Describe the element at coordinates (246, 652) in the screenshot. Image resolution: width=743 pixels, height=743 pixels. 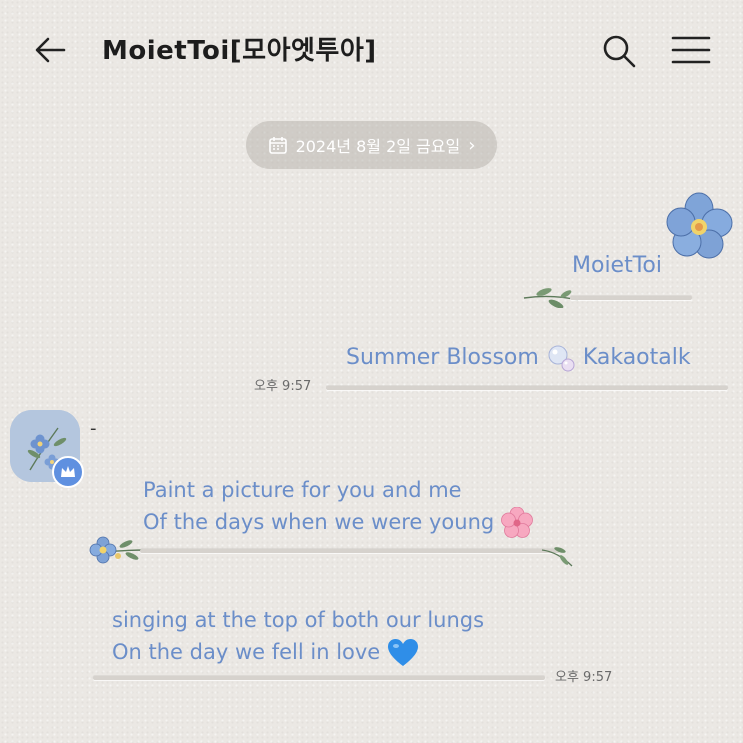
I see `message-line: On the day we fell in love` at that location.